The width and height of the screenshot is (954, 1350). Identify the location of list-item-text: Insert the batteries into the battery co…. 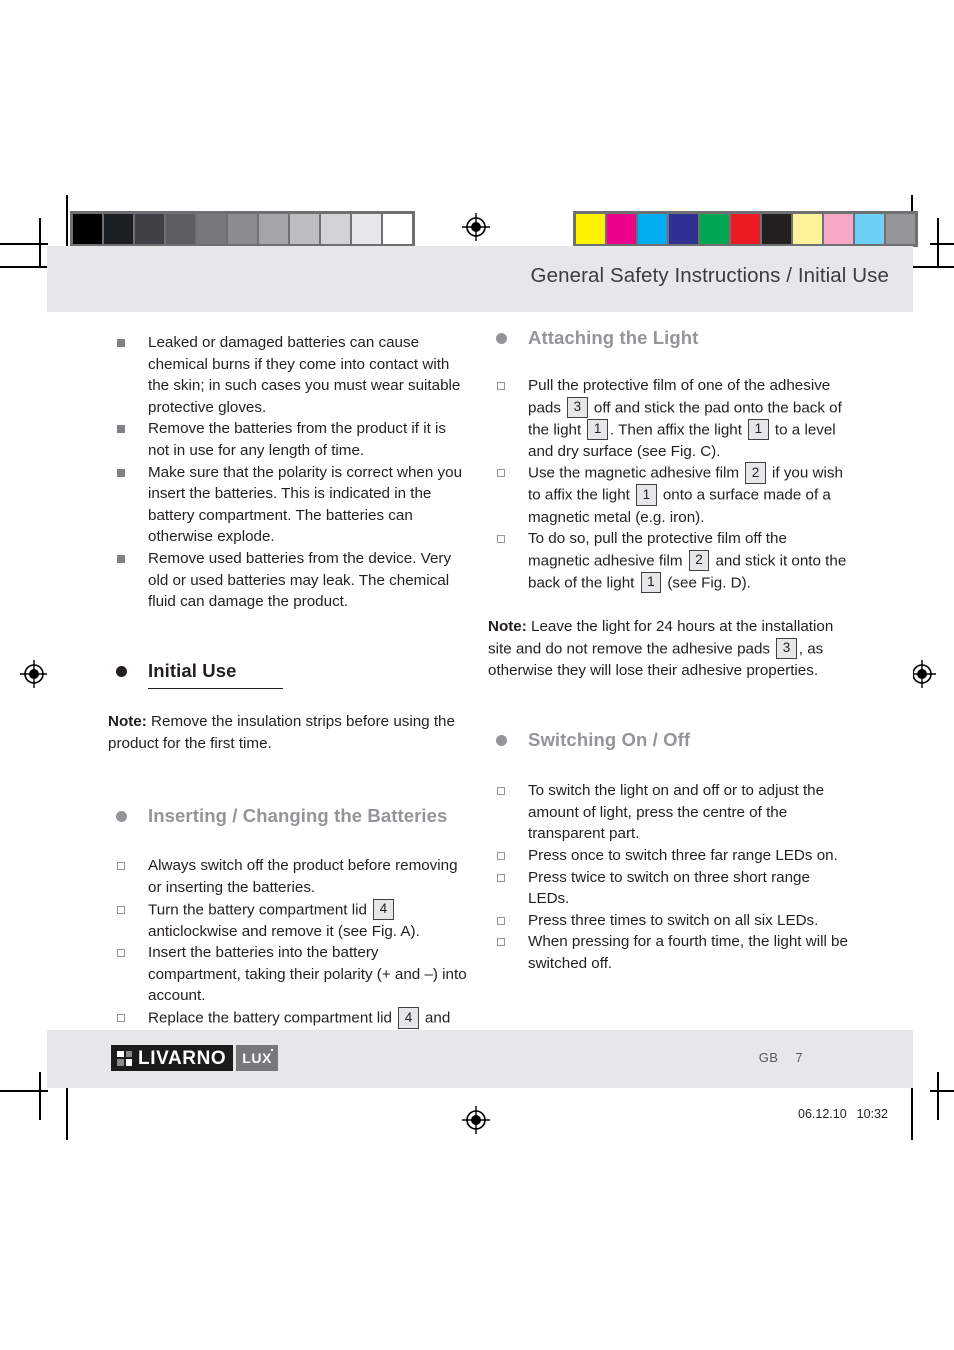
(307, 974).